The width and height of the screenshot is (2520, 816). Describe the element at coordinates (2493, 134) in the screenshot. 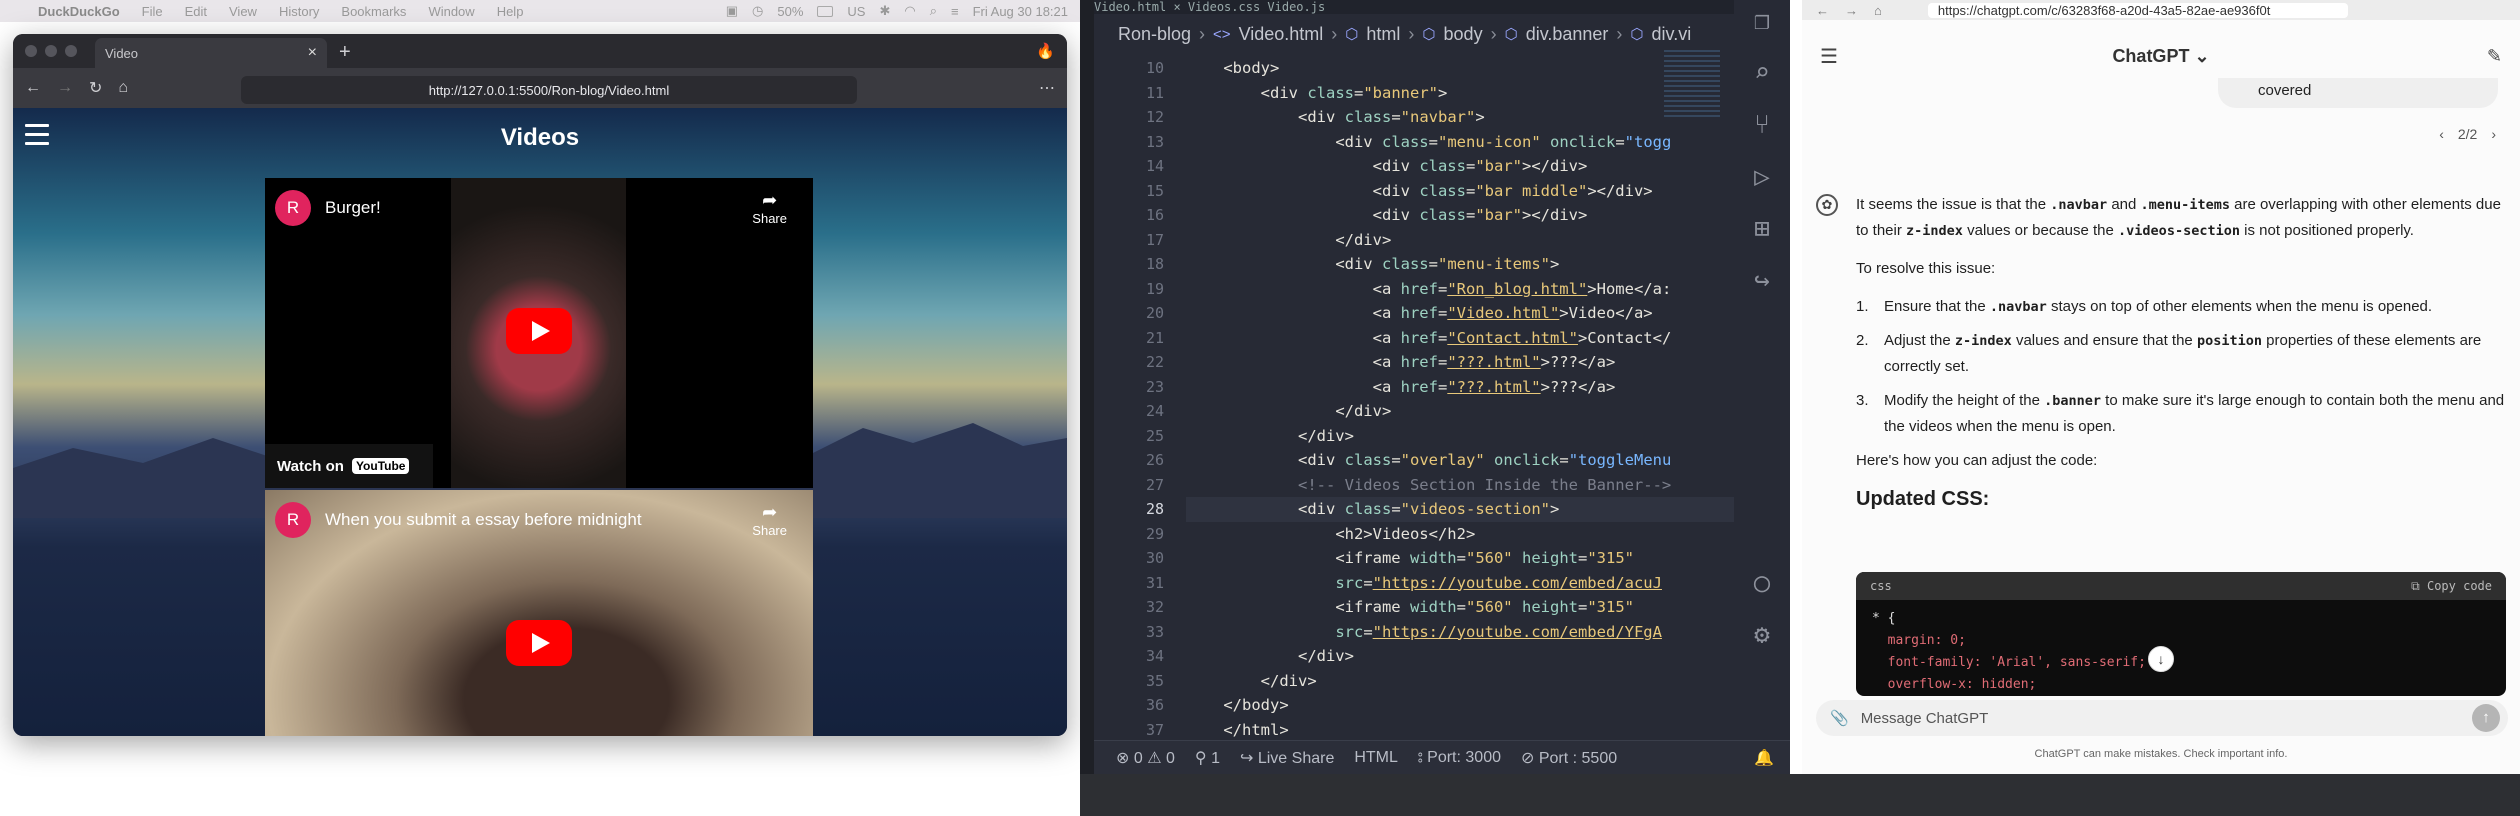

I see `next-response-icon: ›` at that location.